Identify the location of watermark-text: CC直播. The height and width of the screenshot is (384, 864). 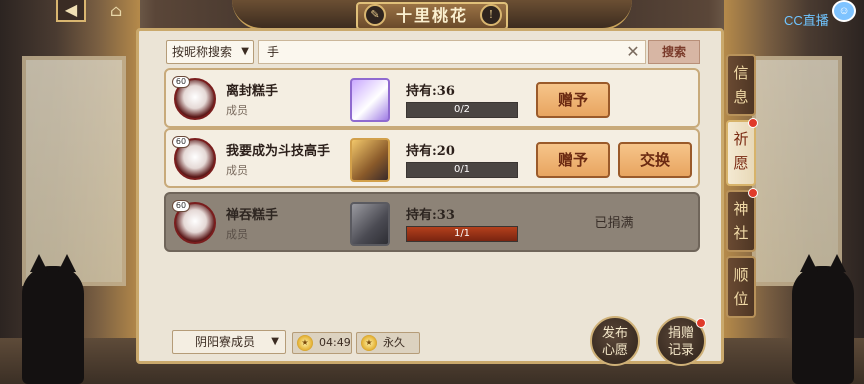
(806, 20).